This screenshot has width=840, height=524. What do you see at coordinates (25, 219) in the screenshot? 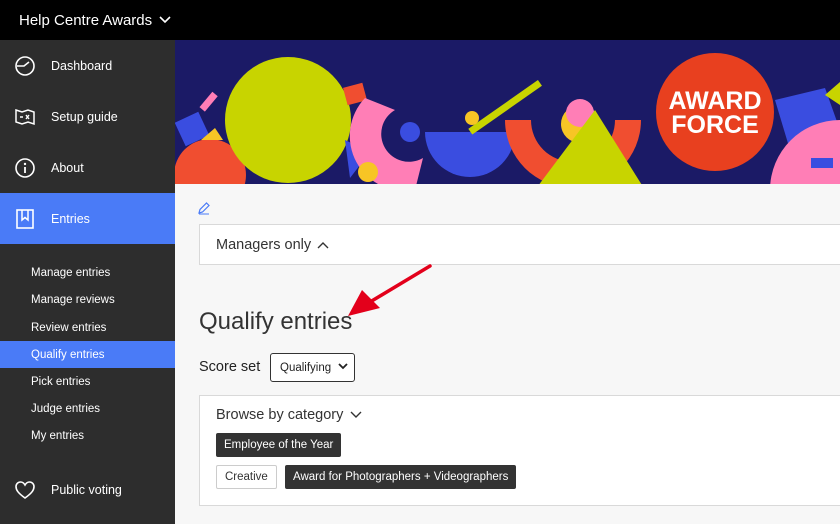
I see `bookmark-icon` at bounding box center [25, 219].